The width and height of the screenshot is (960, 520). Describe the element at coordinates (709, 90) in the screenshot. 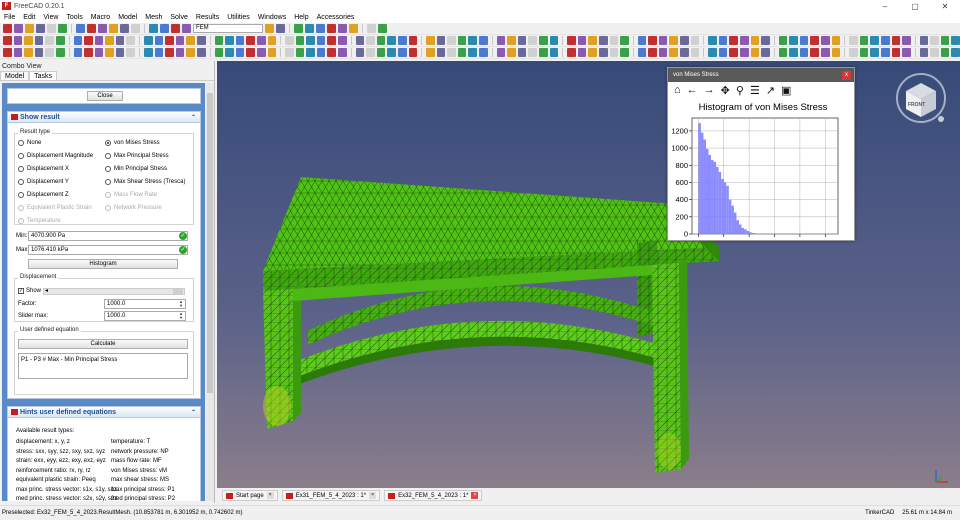

I see `forward-arrow-icon: →` at that location.